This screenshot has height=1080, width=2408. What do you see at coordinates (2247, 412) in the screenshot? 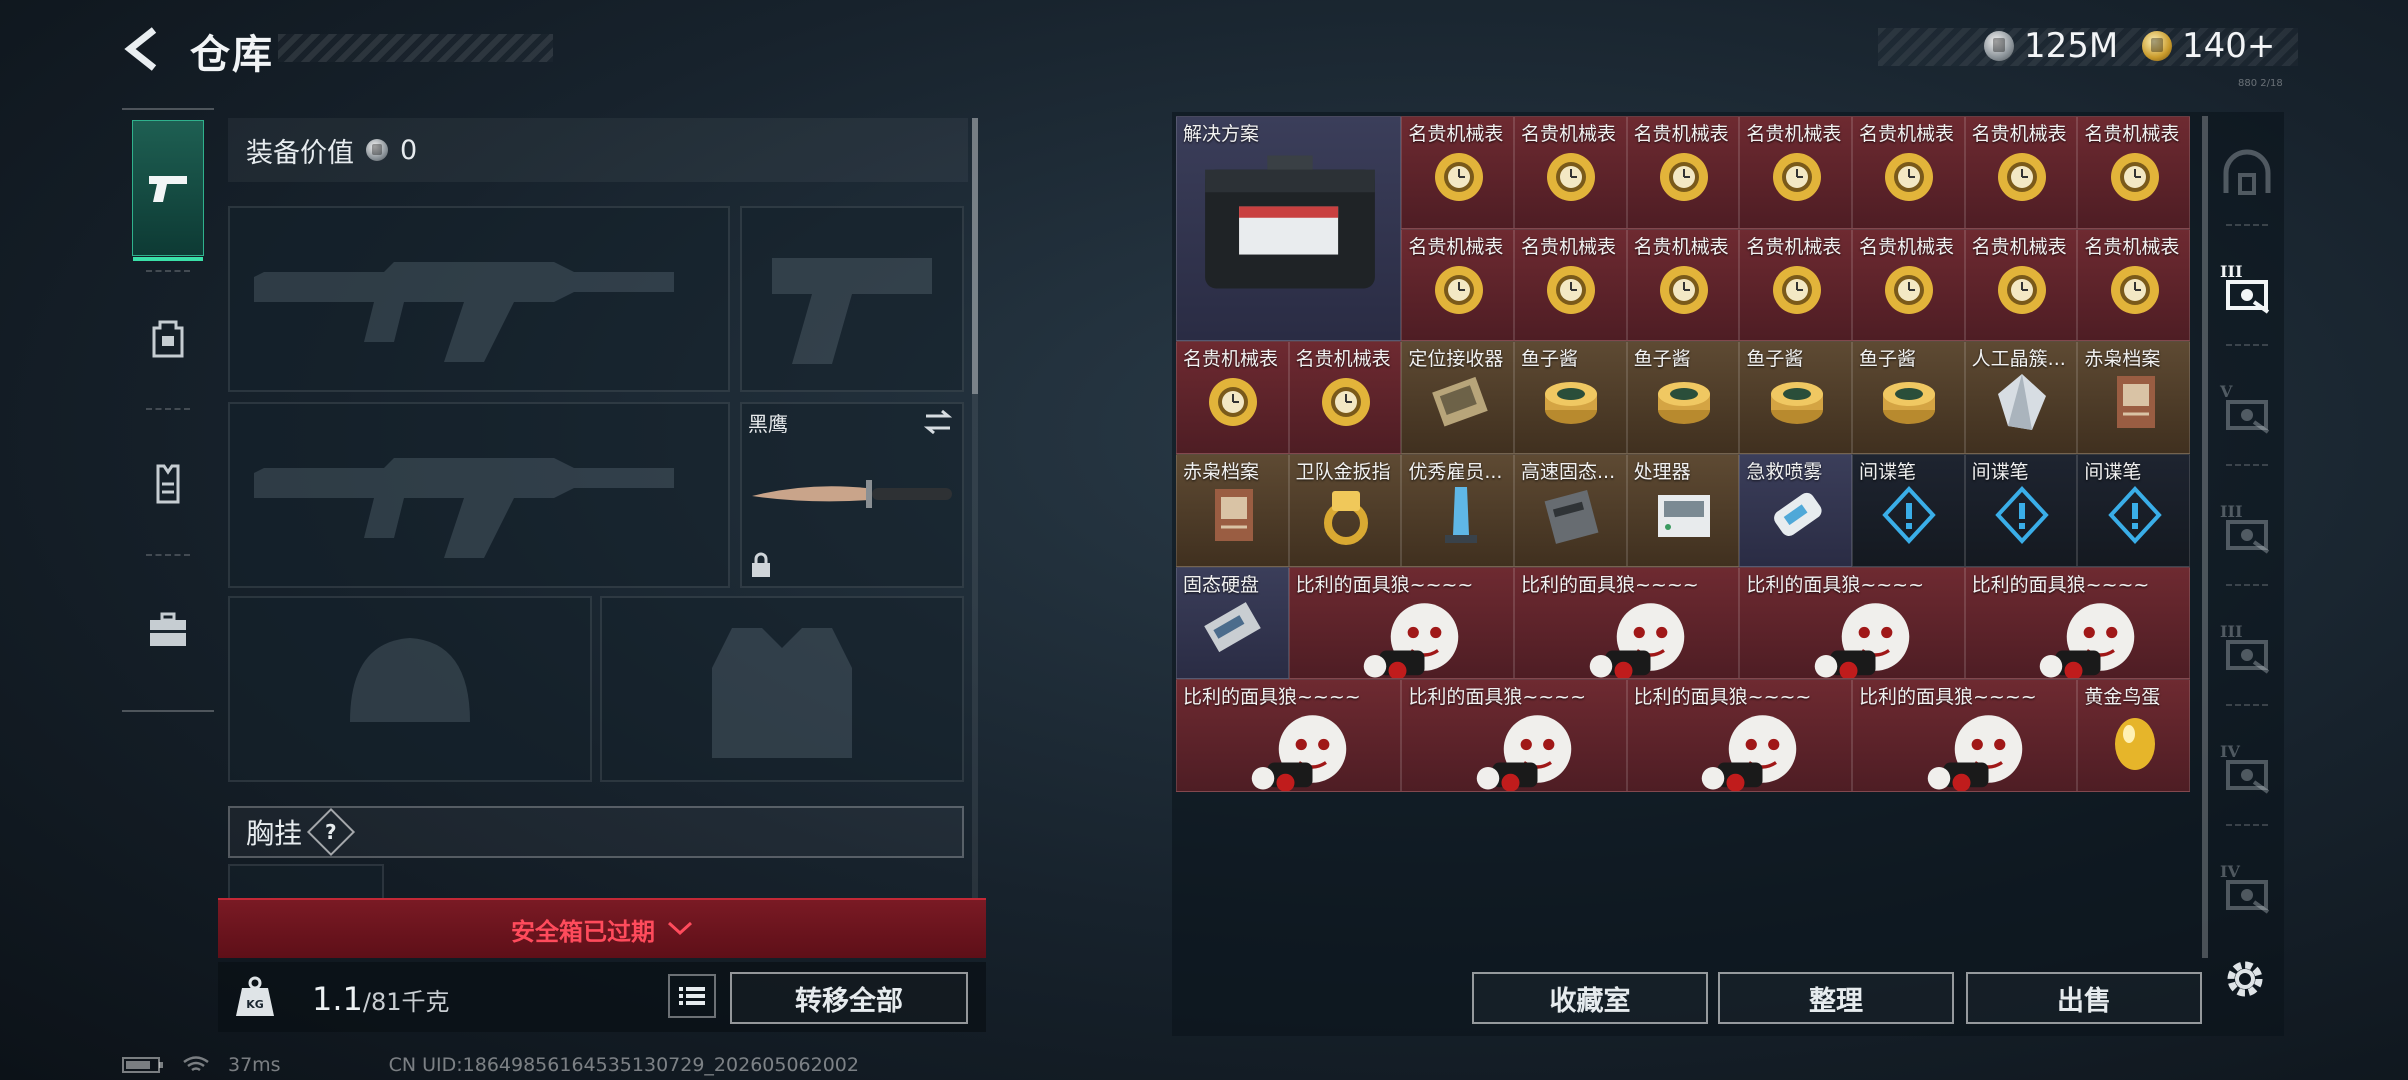
I see `right-nav-item: V` at bounding box center [2247, 412].